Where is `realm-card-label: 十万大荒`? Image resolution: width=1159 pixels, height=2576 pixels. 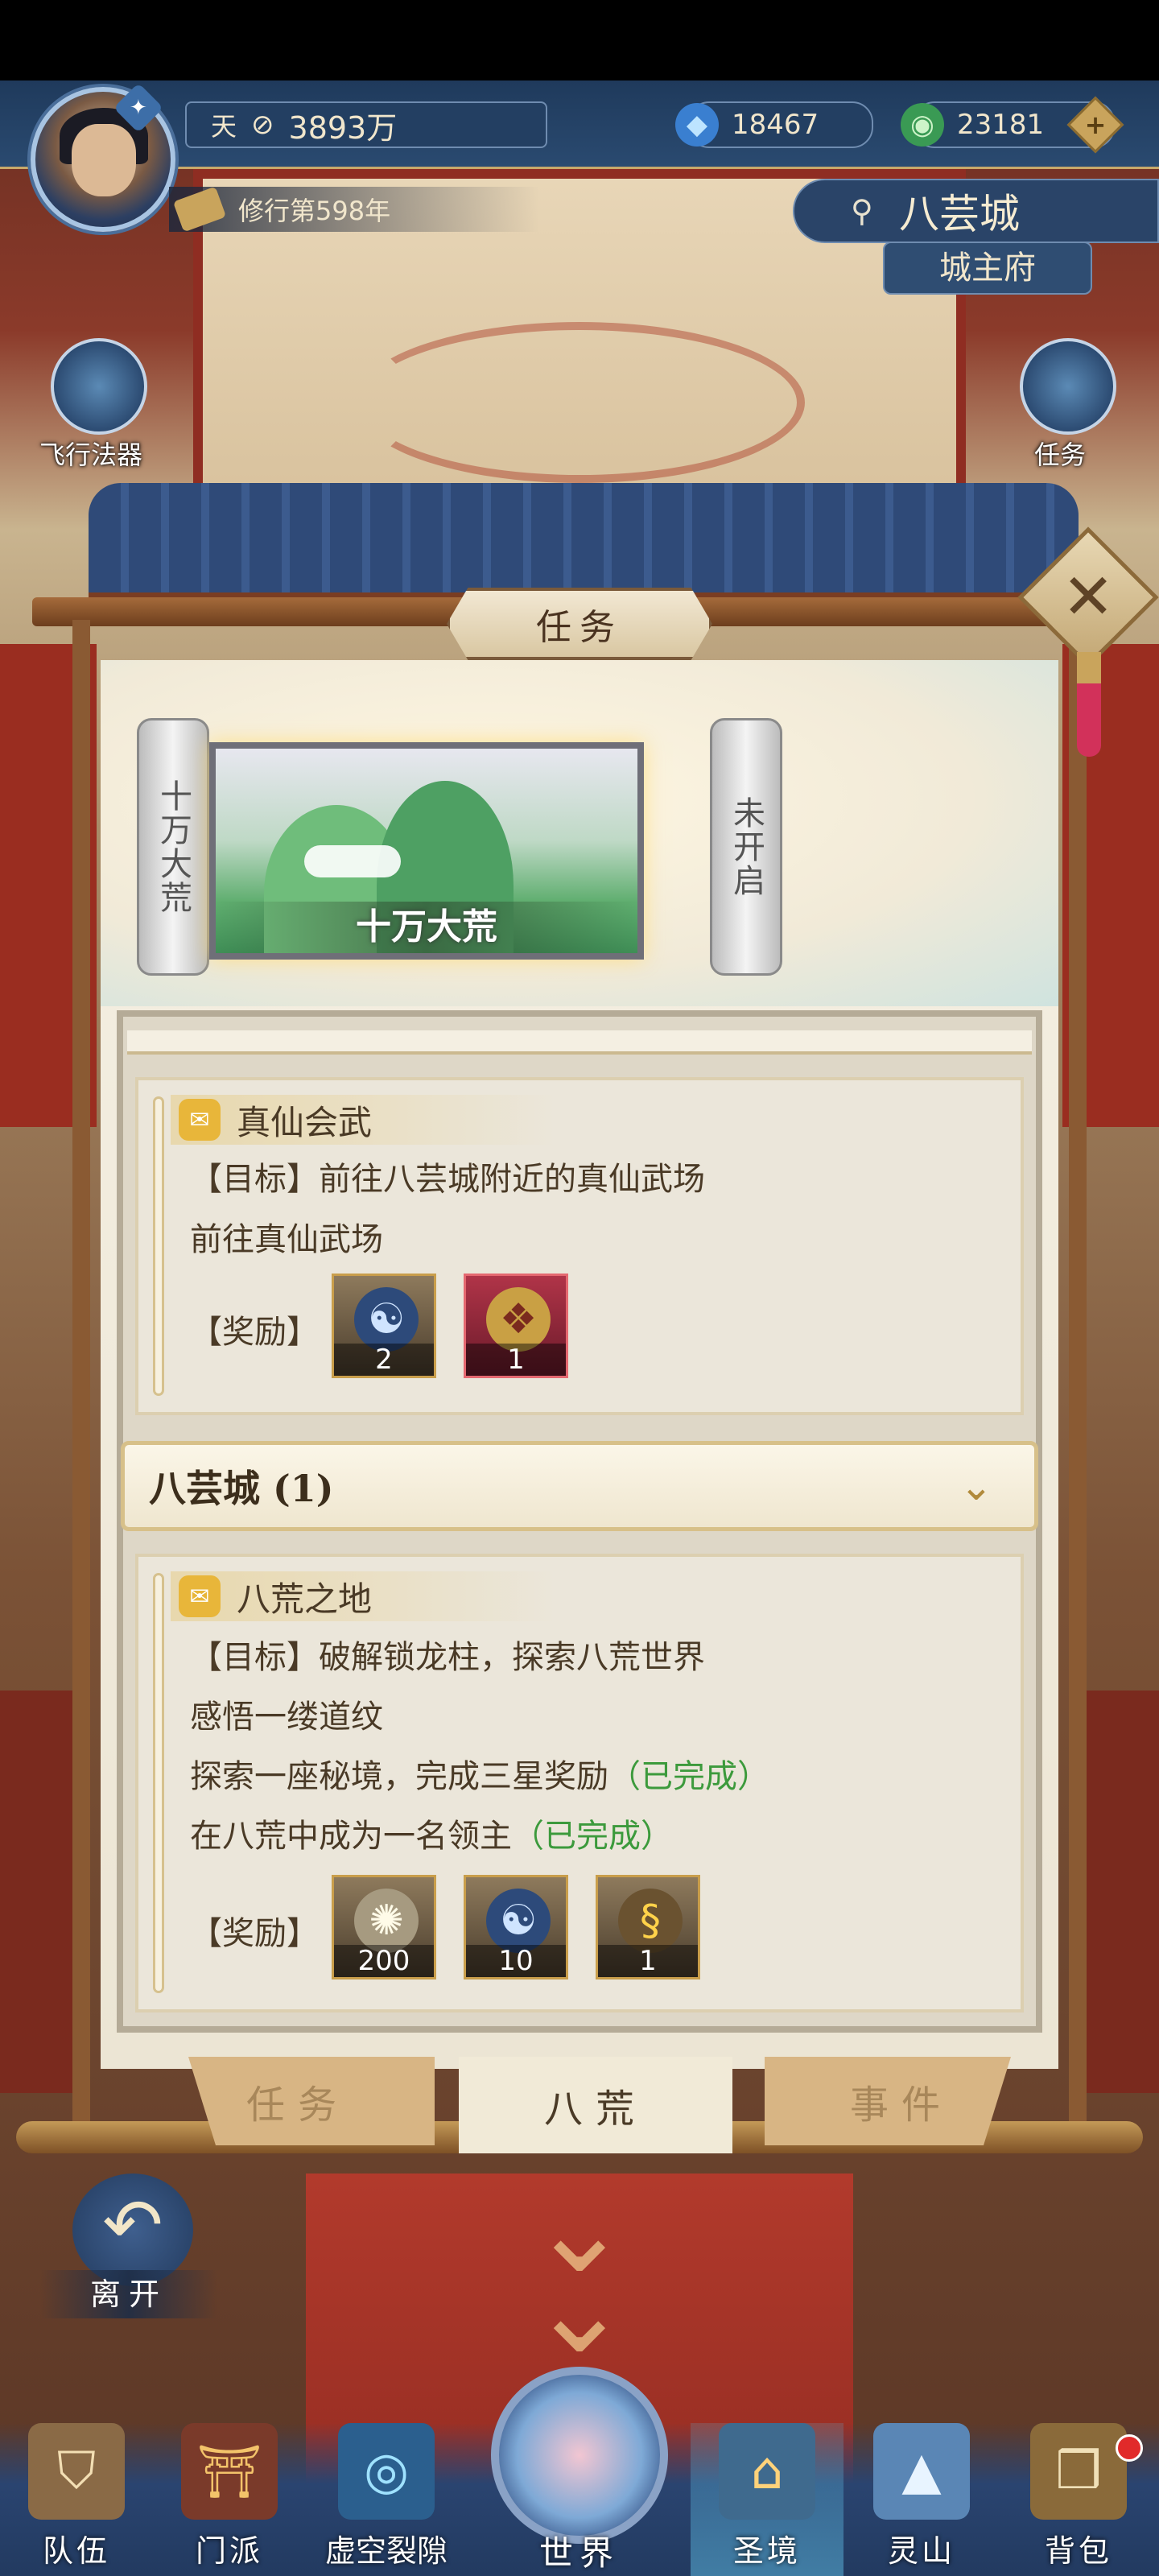 realm-card-label: 十万大荒 is located at coordinates (426, 927).